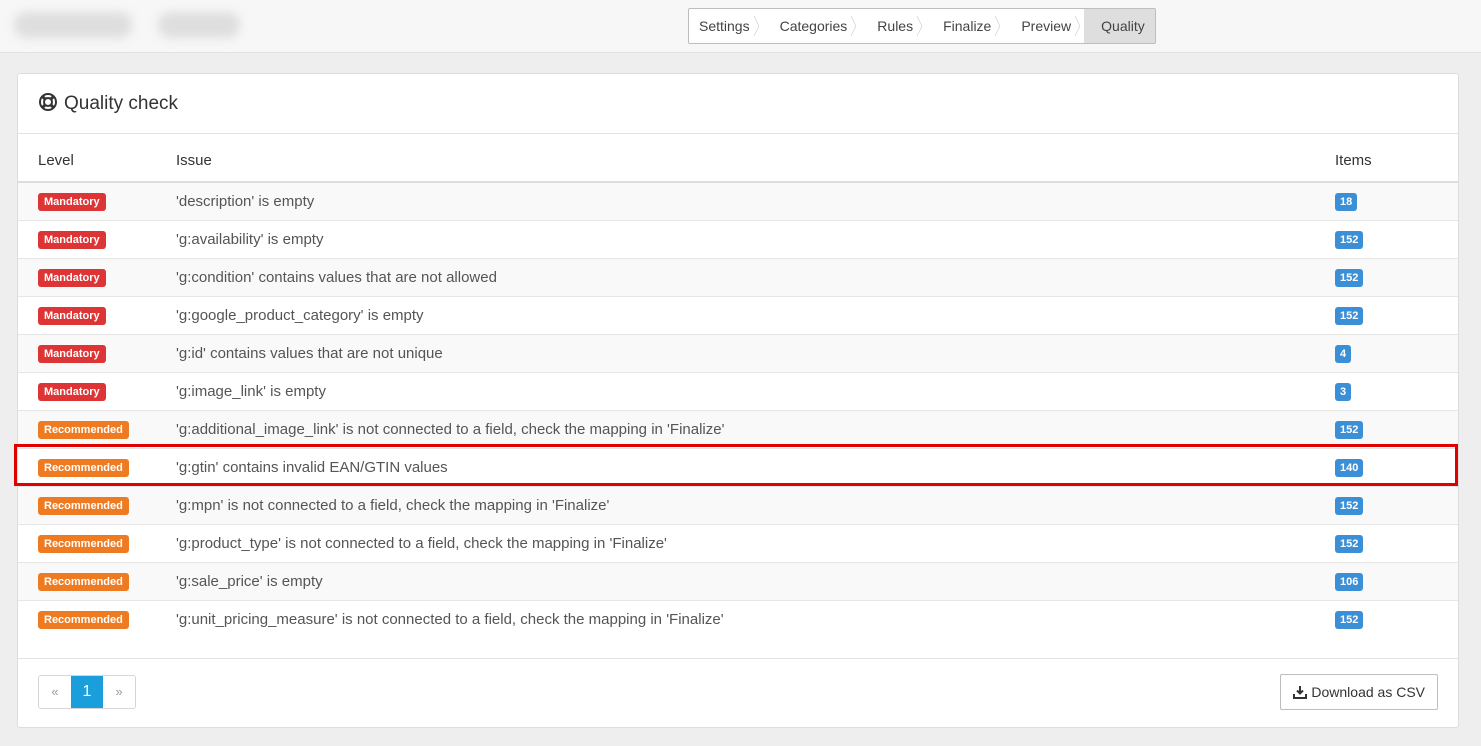 The width and height of the screenshot is (1481, 746). I want to click on items-cell: 18, so click(1396, 201).